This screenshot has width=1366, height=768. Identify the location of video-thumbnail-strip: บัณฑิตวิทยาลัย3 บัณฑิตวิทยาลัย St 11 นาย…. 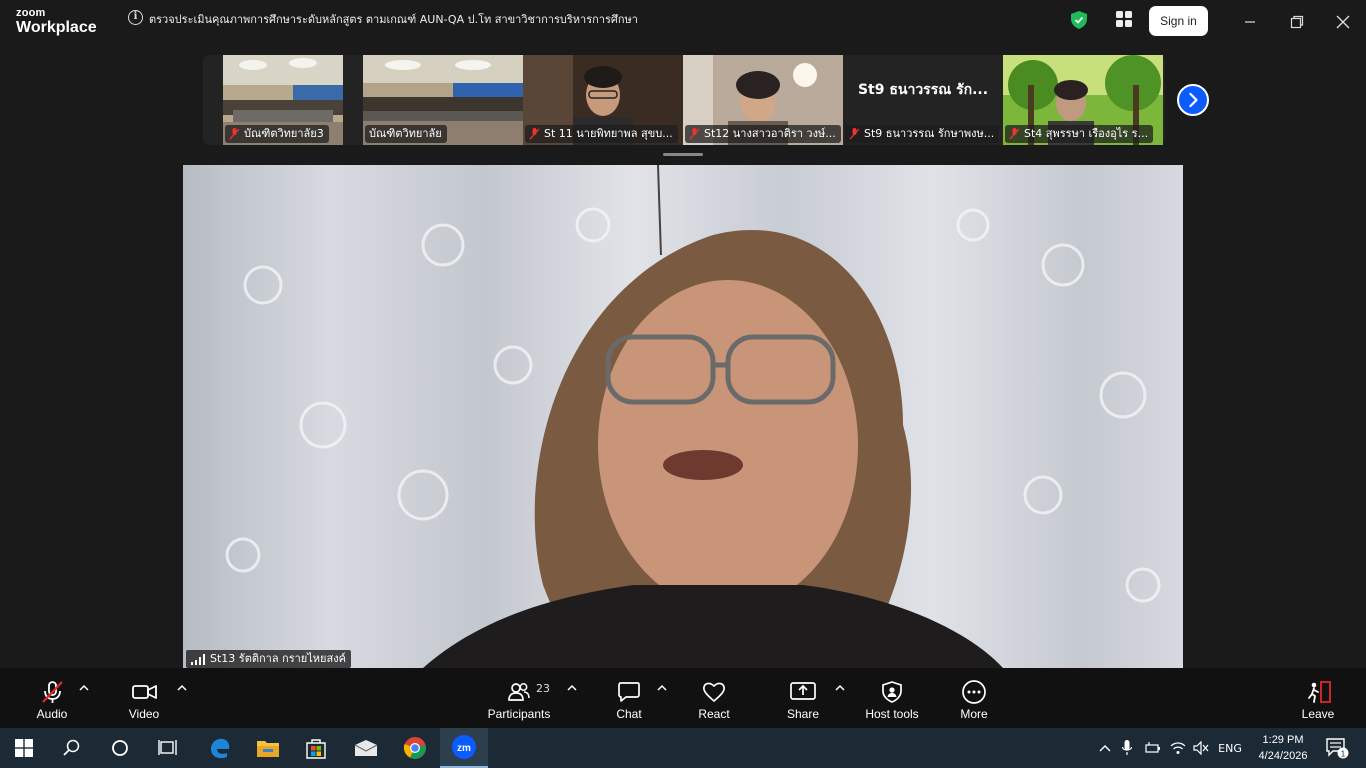
(684, 100).